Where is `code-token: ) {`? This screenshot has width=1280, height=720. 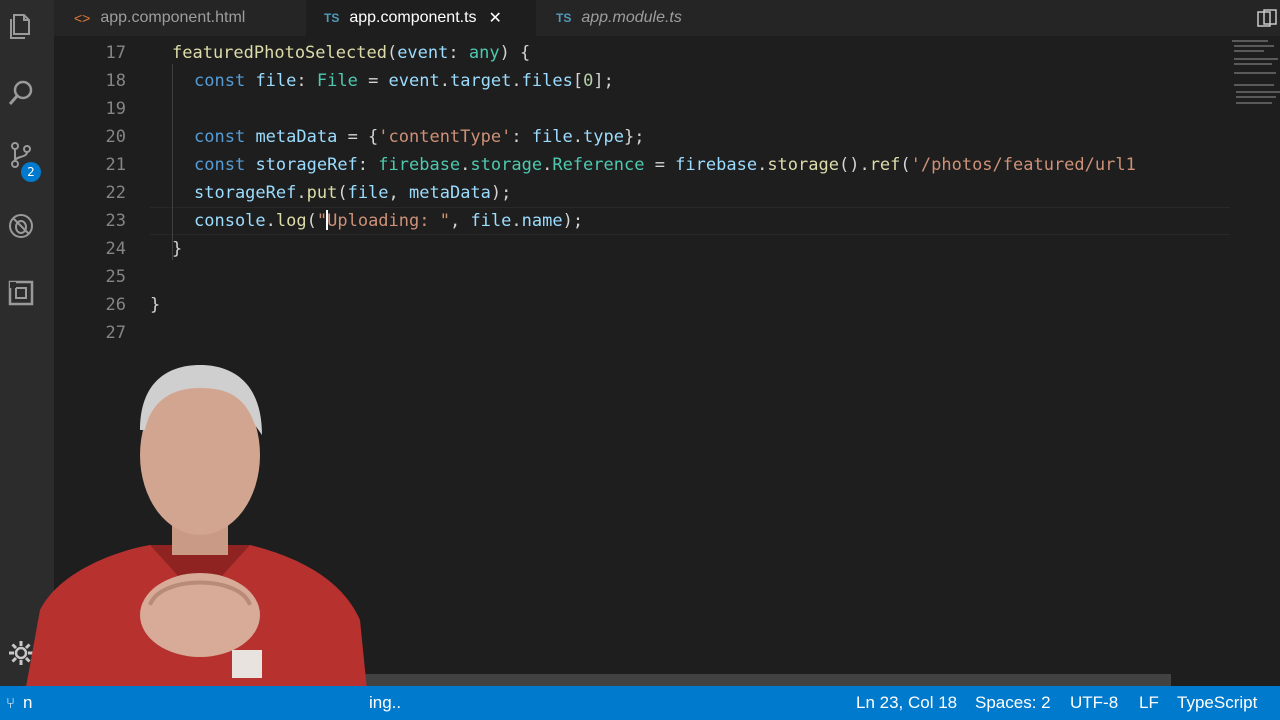
code-token: ) { is located at coordinates (515, 53).